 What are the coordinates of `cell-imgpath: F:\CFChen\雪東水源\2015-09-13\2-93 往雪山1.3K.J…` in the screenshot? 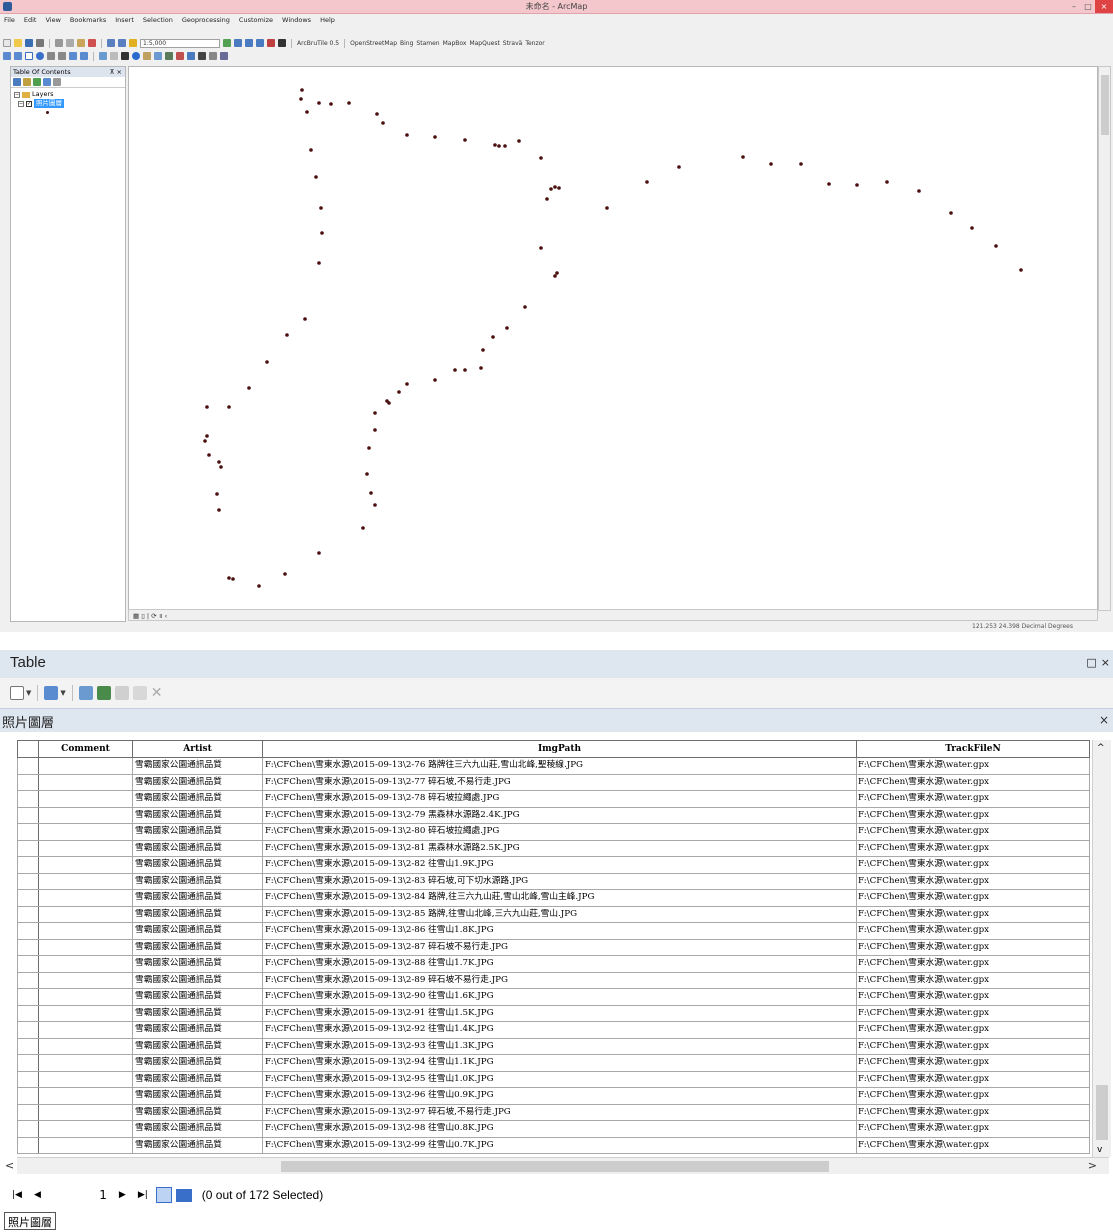 It's located at (559, 1046).